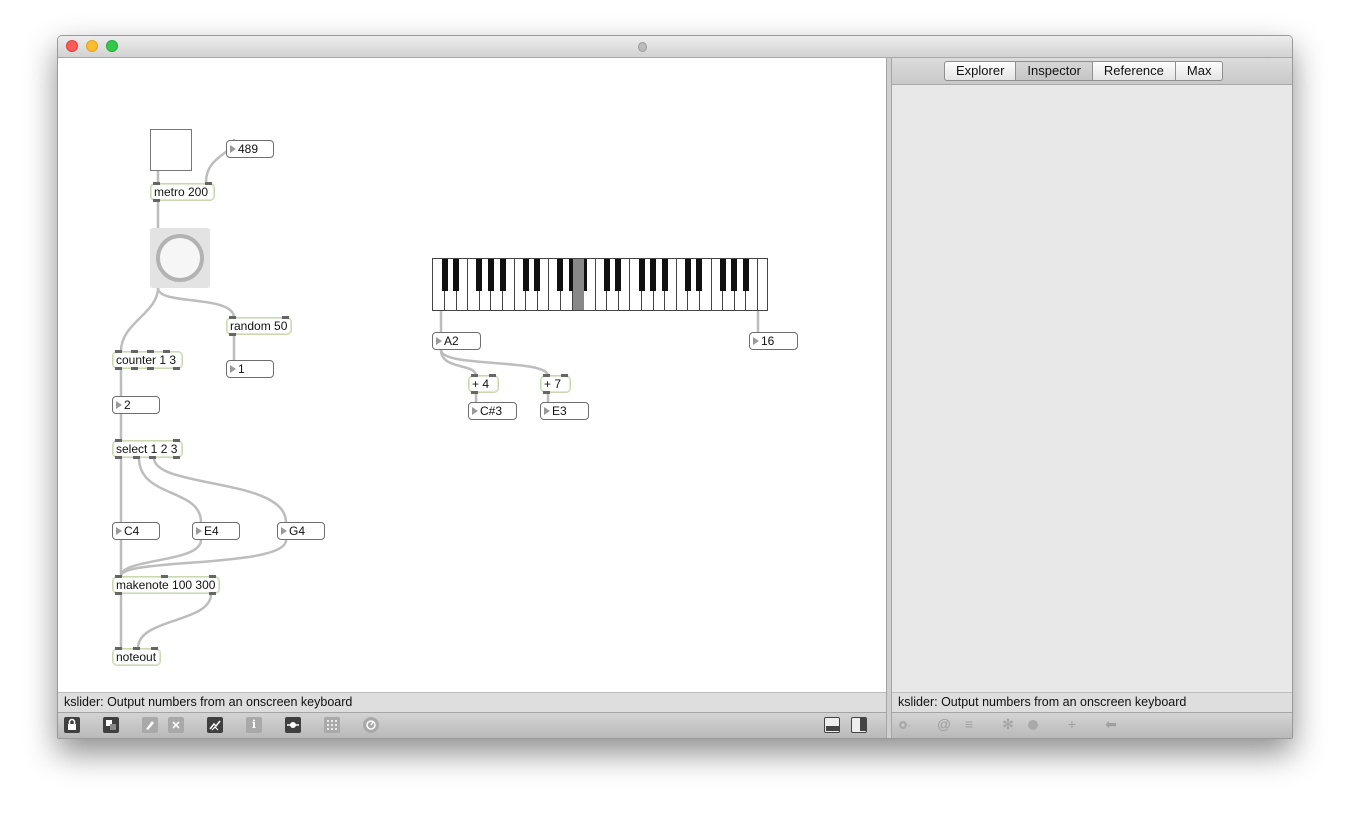 This screenshot has height=816, width=1348. Describe the element at coordinates (944, 725) in the screenshot. I see `at-icon: @` at that location.